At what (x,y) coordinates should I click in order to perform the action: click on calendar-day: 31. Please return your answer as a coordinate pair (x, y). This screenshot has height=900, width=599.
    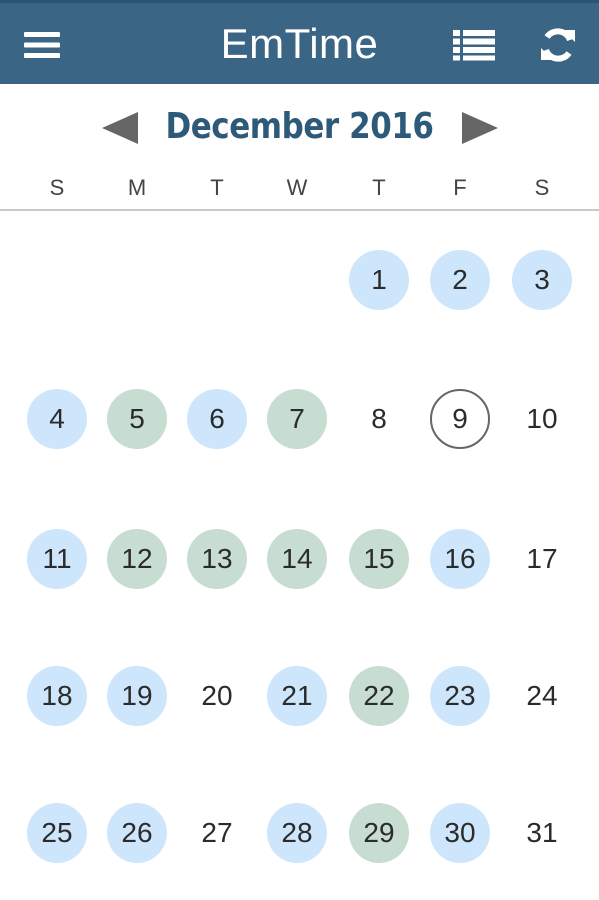
    Looking at the image, I should click on (542, 833).